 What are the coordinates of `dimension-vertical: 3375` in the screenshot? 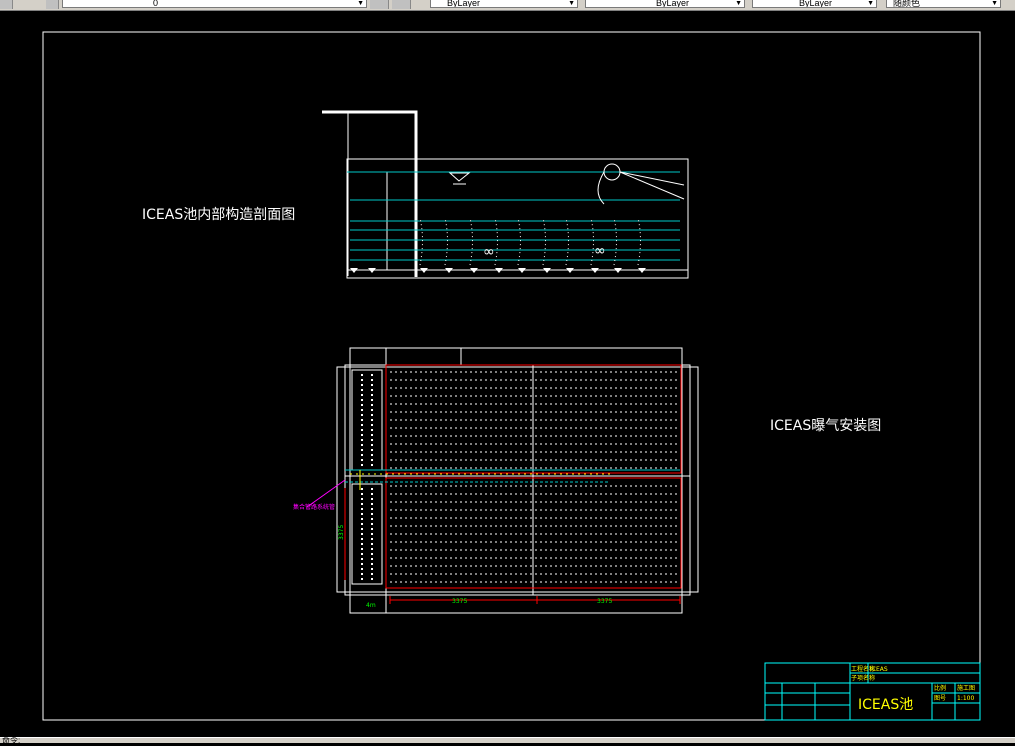 It's located at (341, 532).